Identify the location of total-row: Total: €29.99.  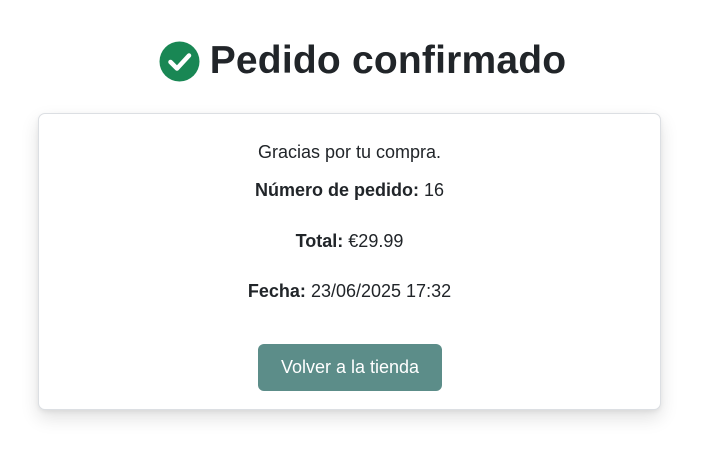
(349, 241).